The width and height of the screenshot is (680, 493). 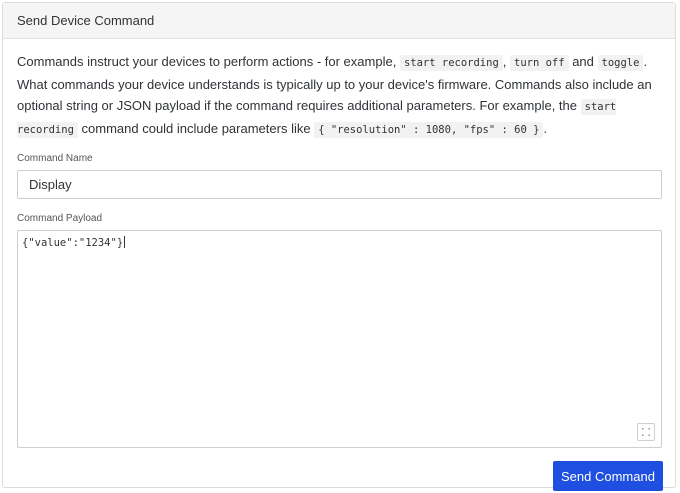 What do you see at coordinates (125, 242) in the screenshot?
I see `text-caret` at bounding box center [125, 242].